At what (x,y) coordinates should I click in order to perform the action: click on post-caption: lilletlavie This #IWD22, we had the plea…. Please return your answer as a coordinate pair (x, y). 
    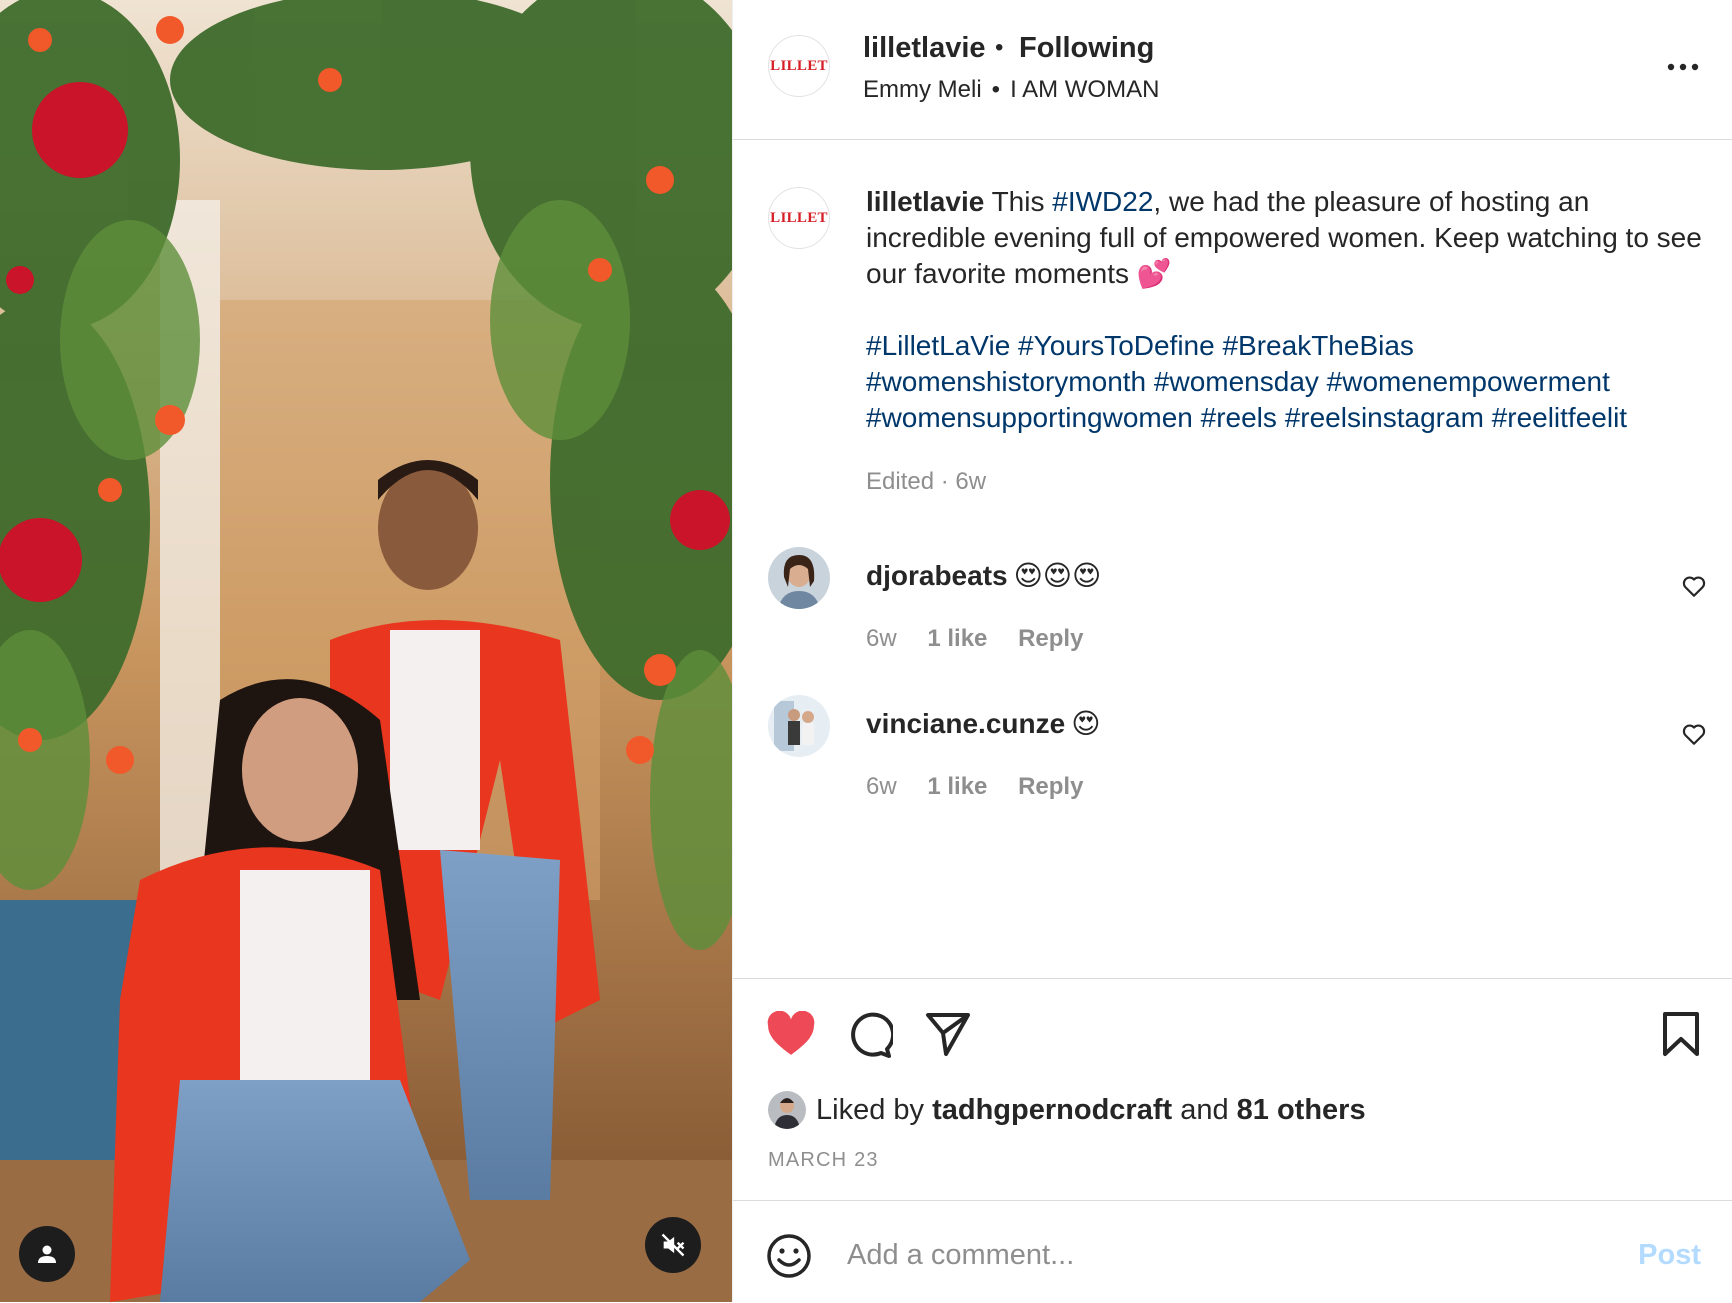
    Looking at the image, I should click on (1286, 310).